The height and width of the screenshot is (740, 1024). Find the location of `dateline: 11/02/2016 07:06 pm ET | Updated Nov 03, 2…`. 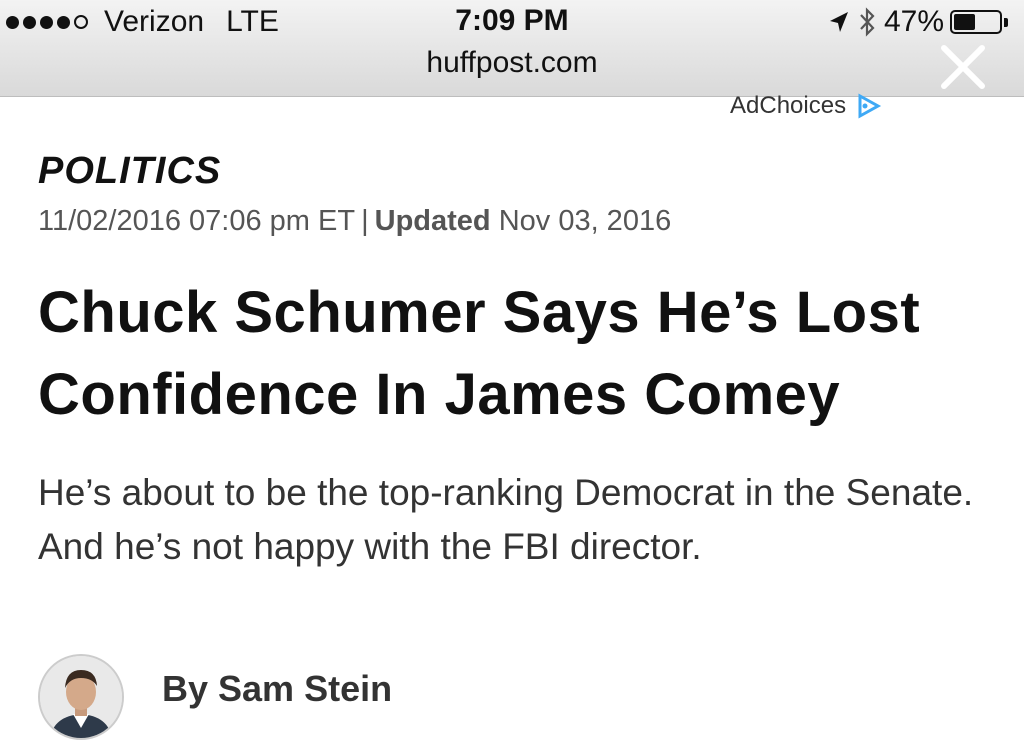

dateline: 11/02/2016 07:06 pm ET | Updated Nov 03, 2… is located at coordinates (354, 221).